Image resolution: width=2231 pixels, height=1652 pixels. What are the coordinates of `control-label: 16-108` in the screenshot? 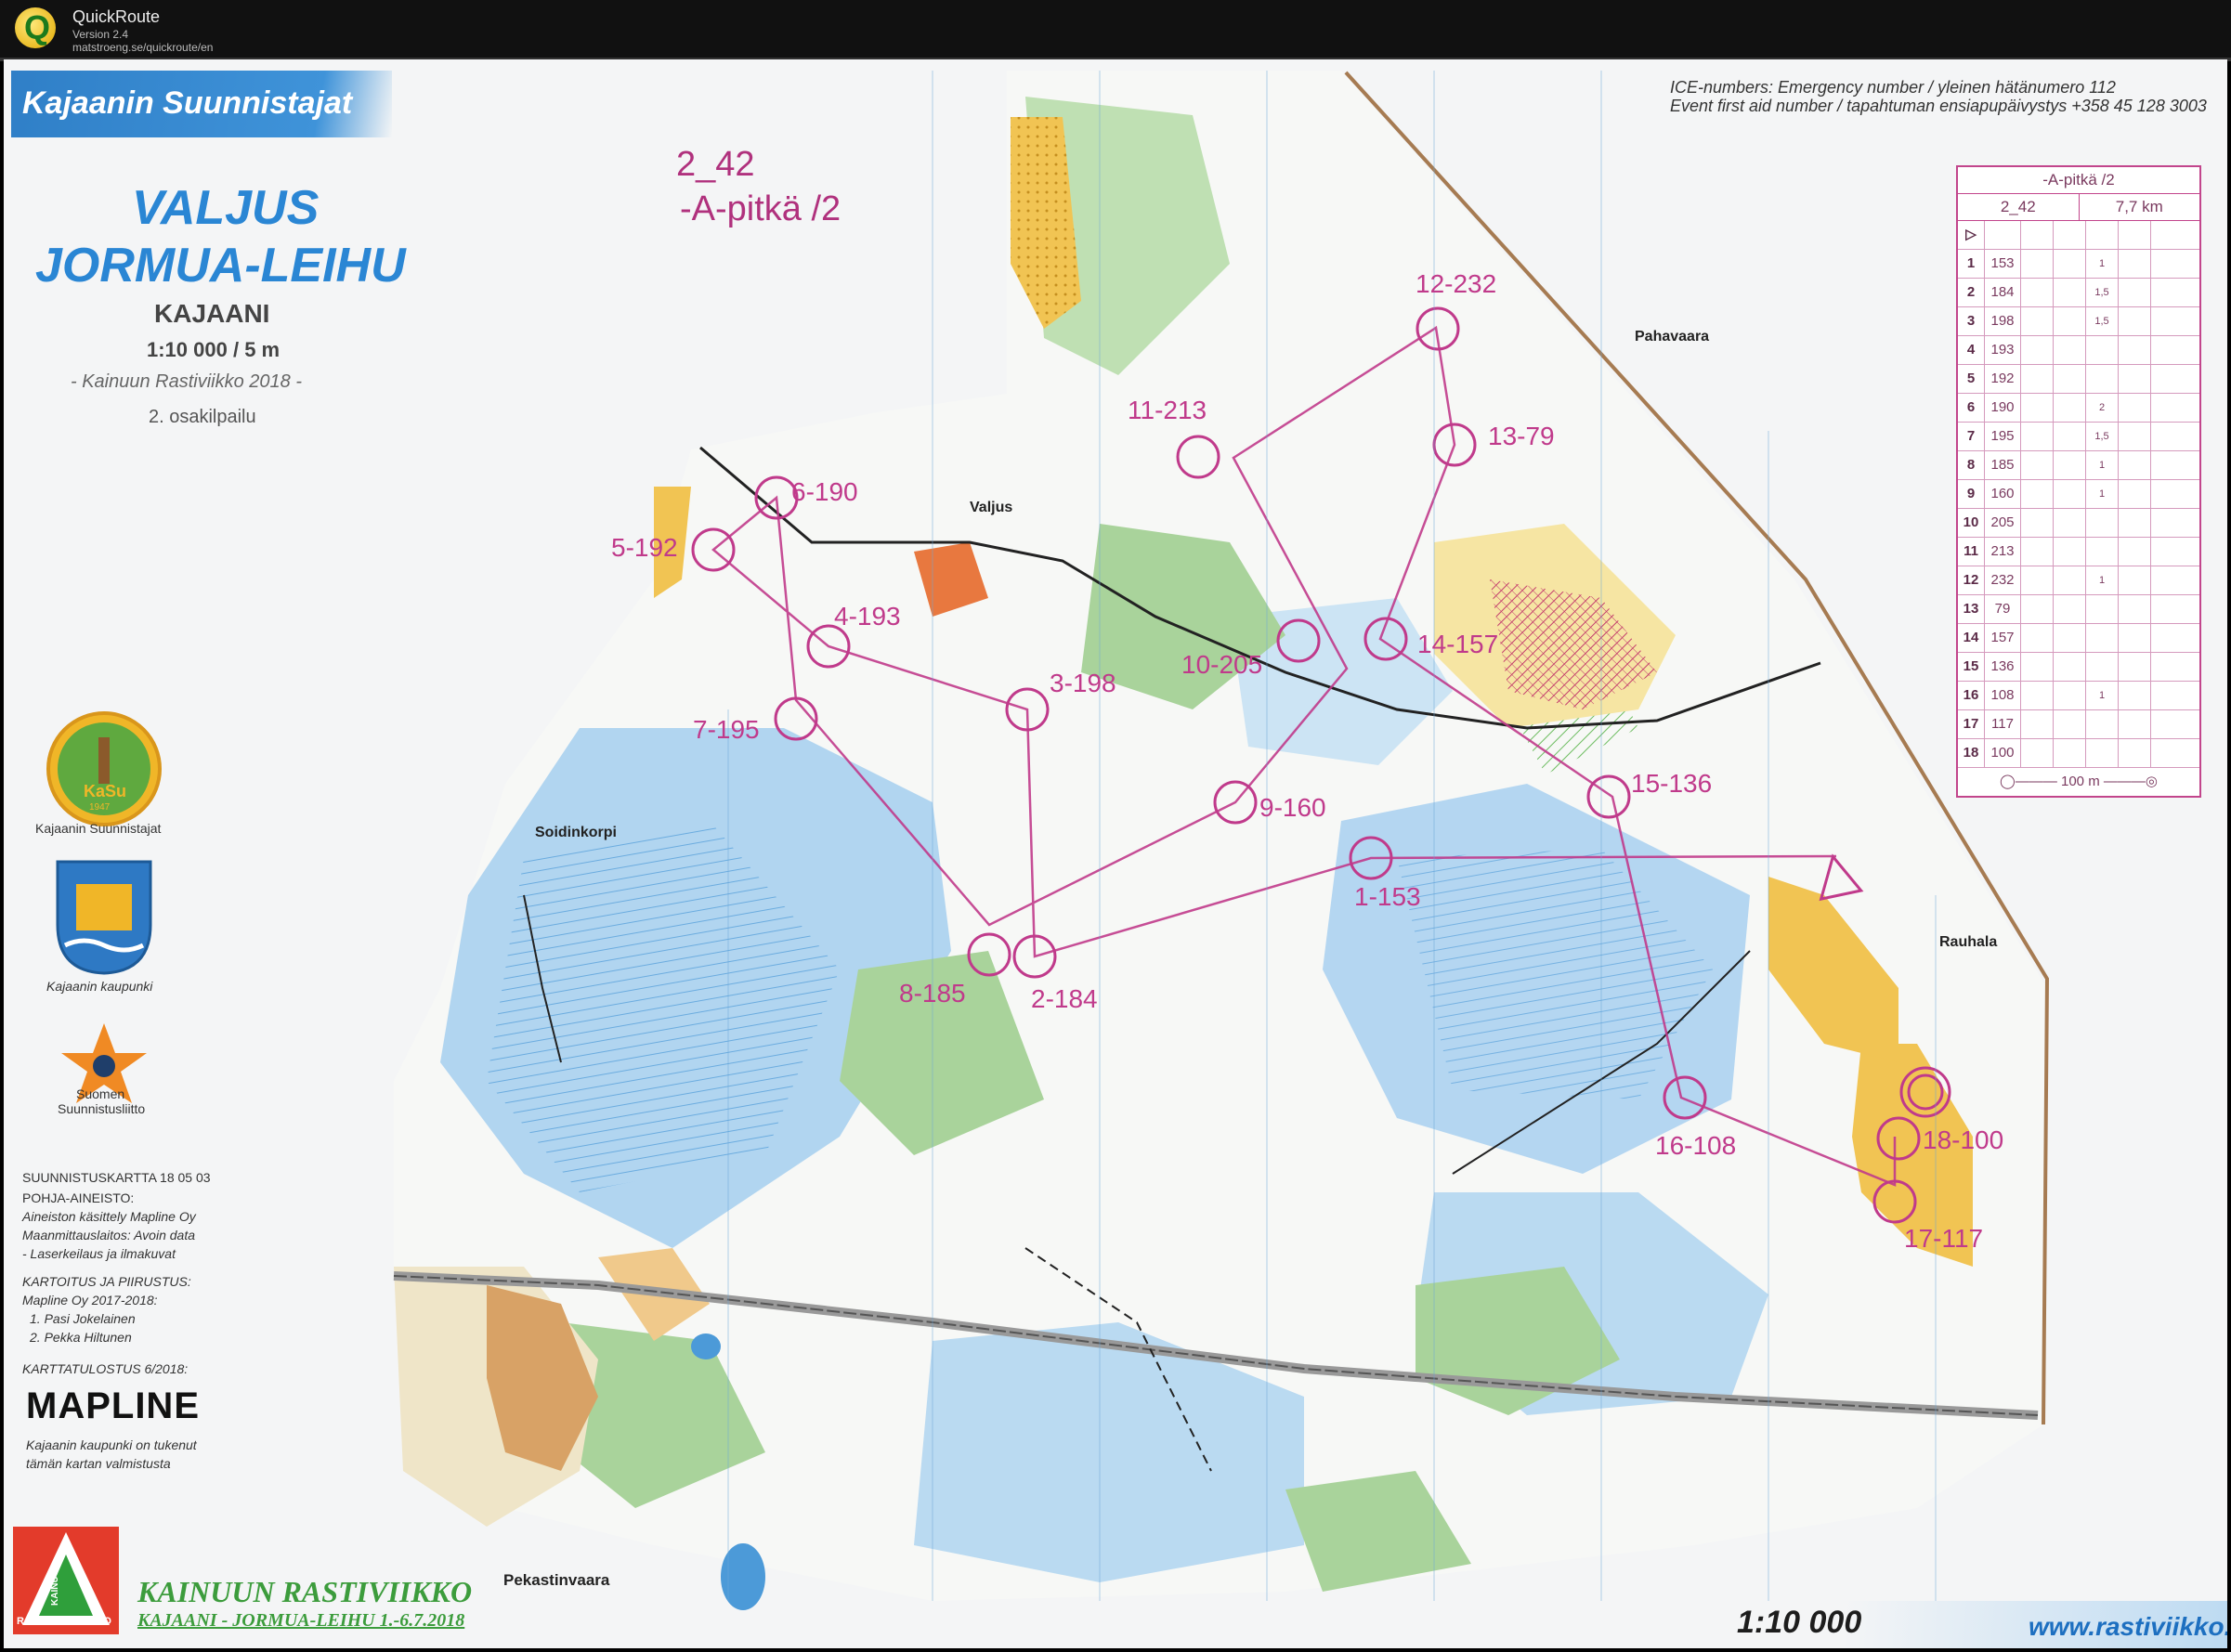 It's located at (1696, 1145).